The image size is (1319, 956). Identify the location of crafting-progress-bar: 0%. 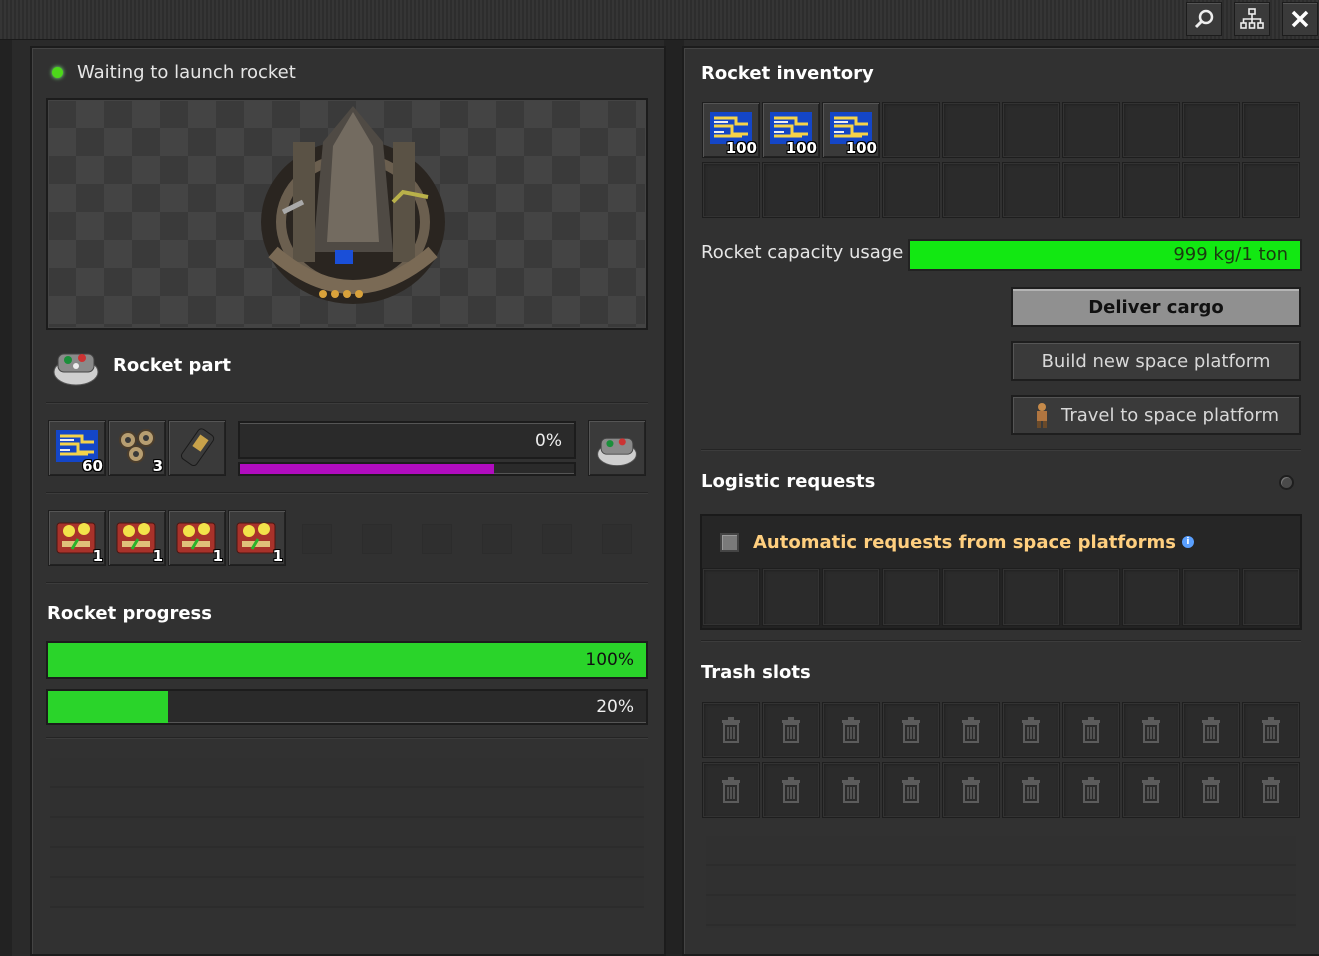
(407, 440).